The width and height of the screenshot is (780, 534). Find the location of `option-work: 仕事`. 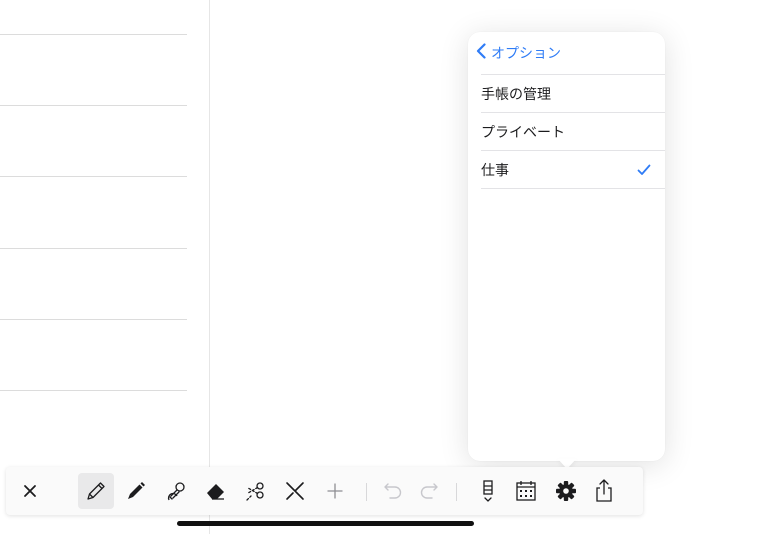

option-work: 仕事 is located at coordinates (573, 169).